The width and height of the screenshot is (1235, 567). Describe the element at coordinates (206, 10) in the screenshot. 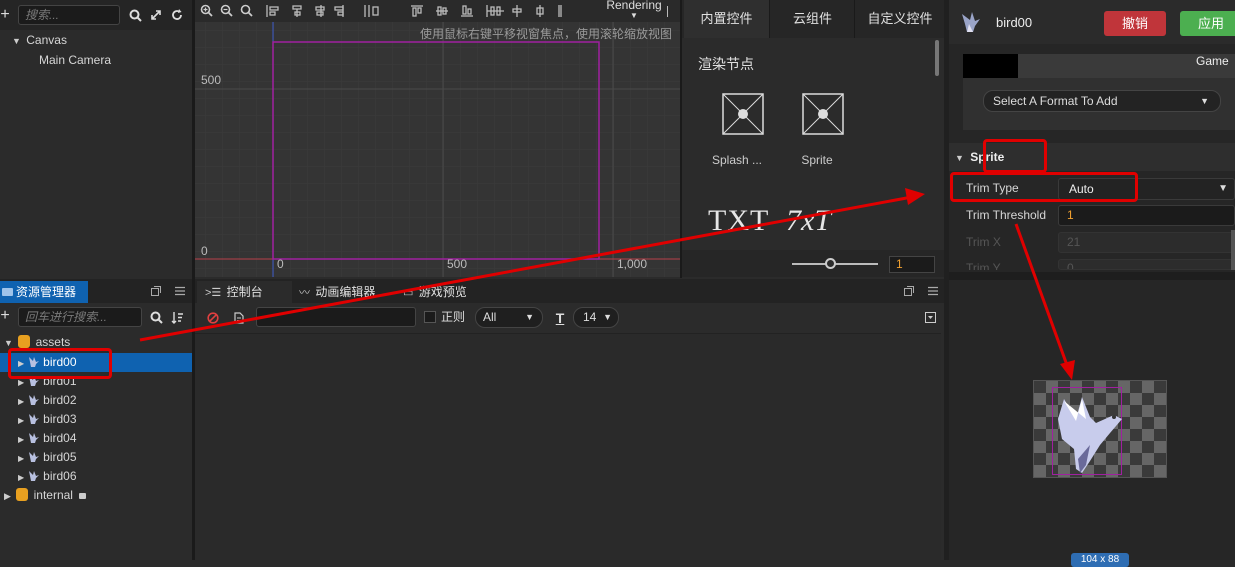

I see `zoom-in-icon` at that location.